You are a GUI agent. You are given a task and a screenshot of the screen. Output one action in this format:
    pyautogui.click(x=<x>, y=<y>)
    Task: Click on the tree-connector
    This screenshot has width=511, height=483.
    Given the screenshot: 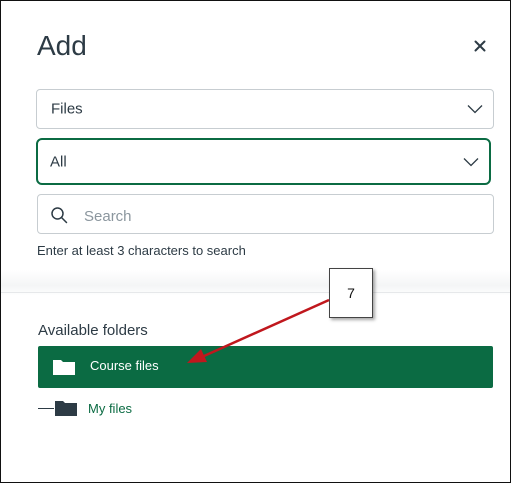 What is the action you would take?
    pyautogui.click(x=46, y=408)
    